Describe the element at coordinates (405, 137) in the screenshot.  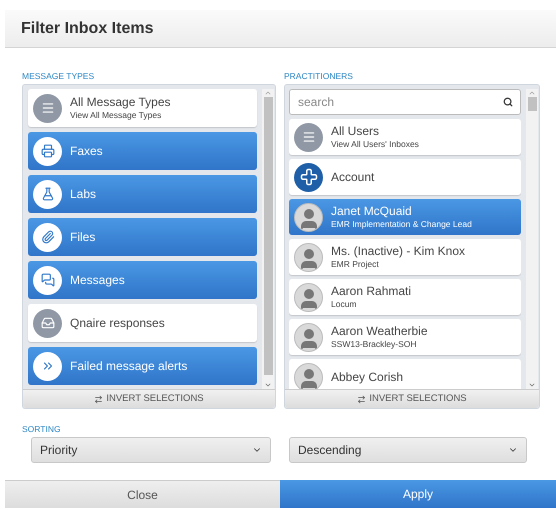
I see `list-item: All Users View All Users' Inboxes` at that location.